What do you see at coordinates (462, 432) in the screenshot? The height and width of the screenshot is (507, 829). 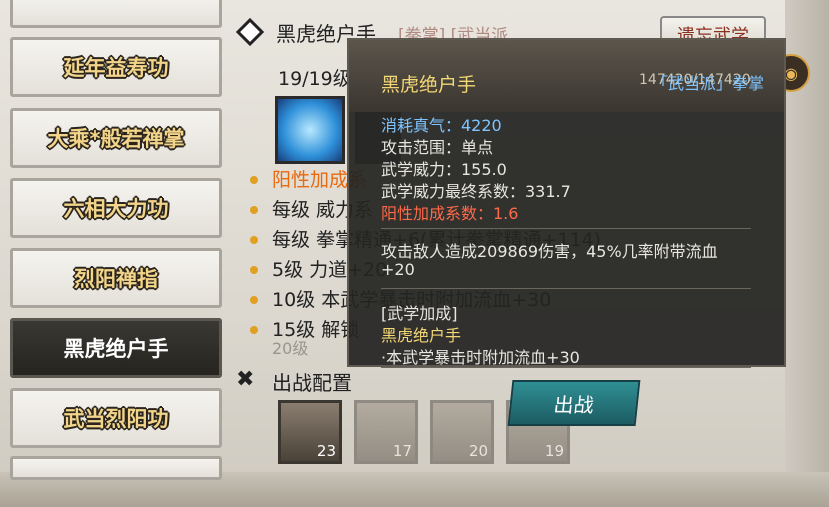 I see `lineup-slot: 20` at bounding box center [462, 432].